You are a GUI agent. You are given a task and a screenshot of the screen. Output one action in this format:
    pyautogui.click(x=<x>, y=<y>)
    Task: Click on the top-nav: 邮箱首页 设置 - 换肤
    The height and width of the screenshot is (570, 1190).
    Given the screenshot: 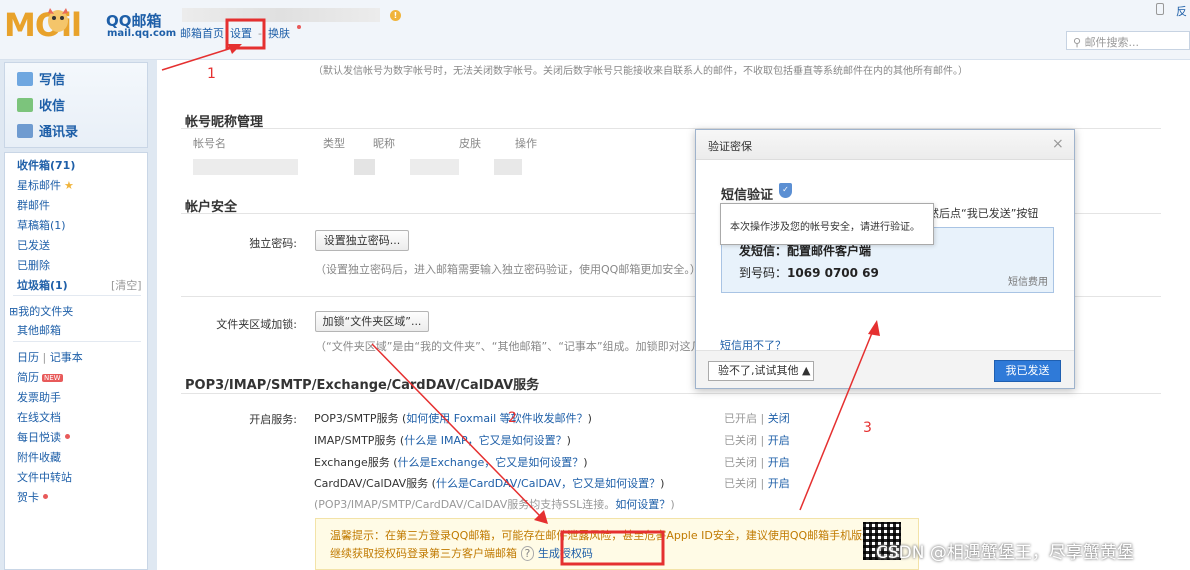 What is the action you would take?
    pyautogui.click(x=243, y=33)
    